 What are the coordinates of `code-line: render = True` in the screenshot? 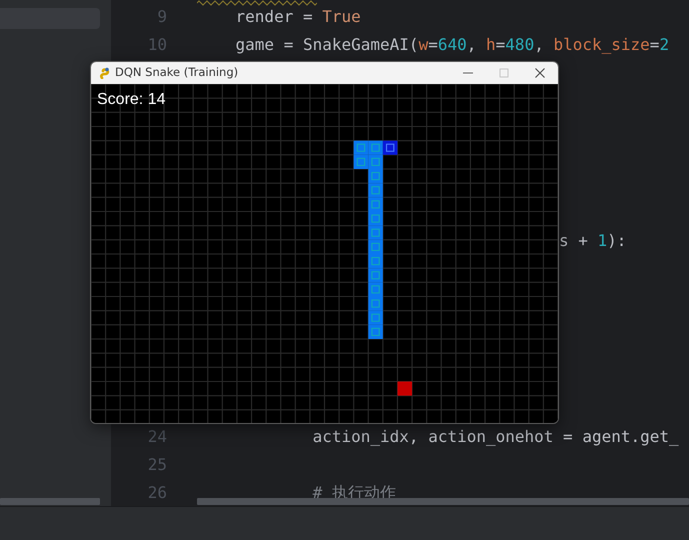 It's located at (297, 16).